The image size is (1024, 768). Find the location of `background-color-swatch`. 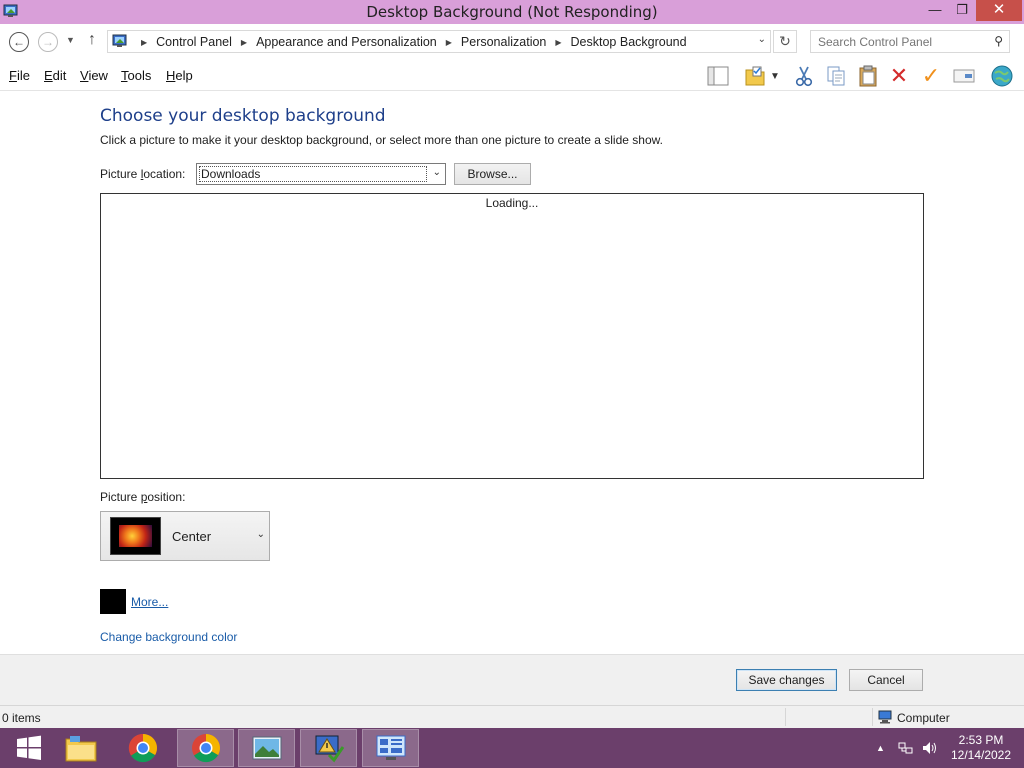

background-color-swatch is located at coordinates (113, 601).